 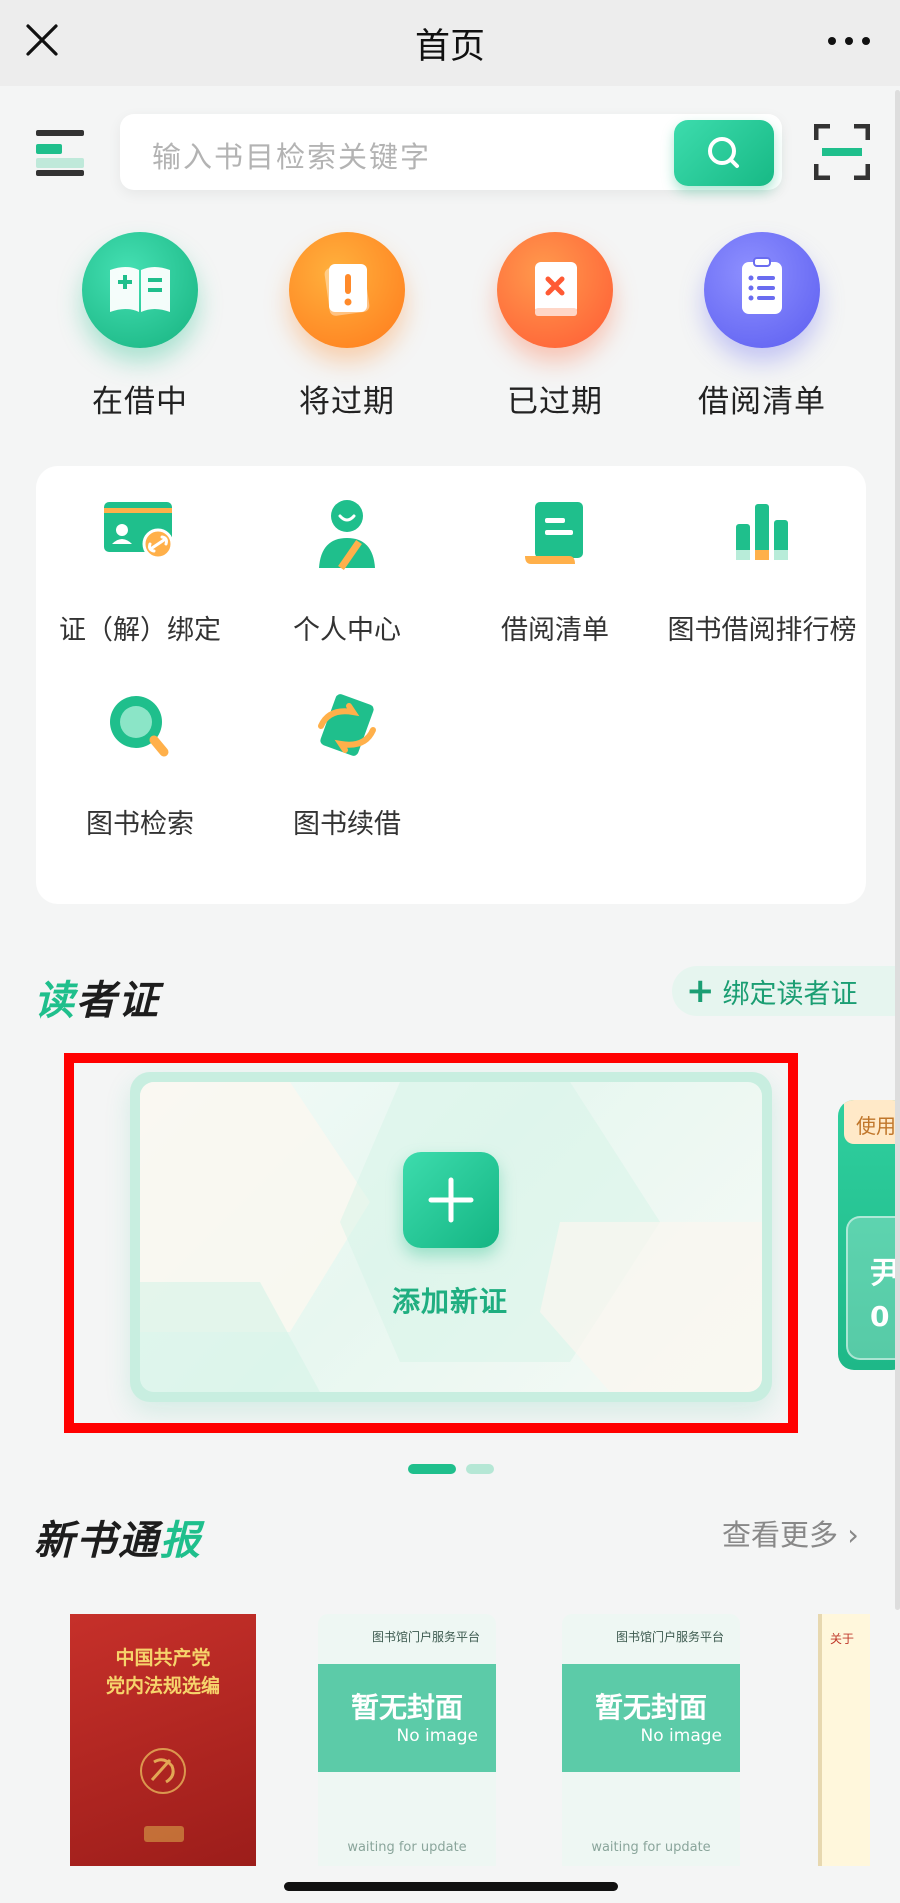 What do you see at coordinates (872, 1122) in the screenshot?
I see `card-status-tag: 使用` at bounding box center [872, 1122].